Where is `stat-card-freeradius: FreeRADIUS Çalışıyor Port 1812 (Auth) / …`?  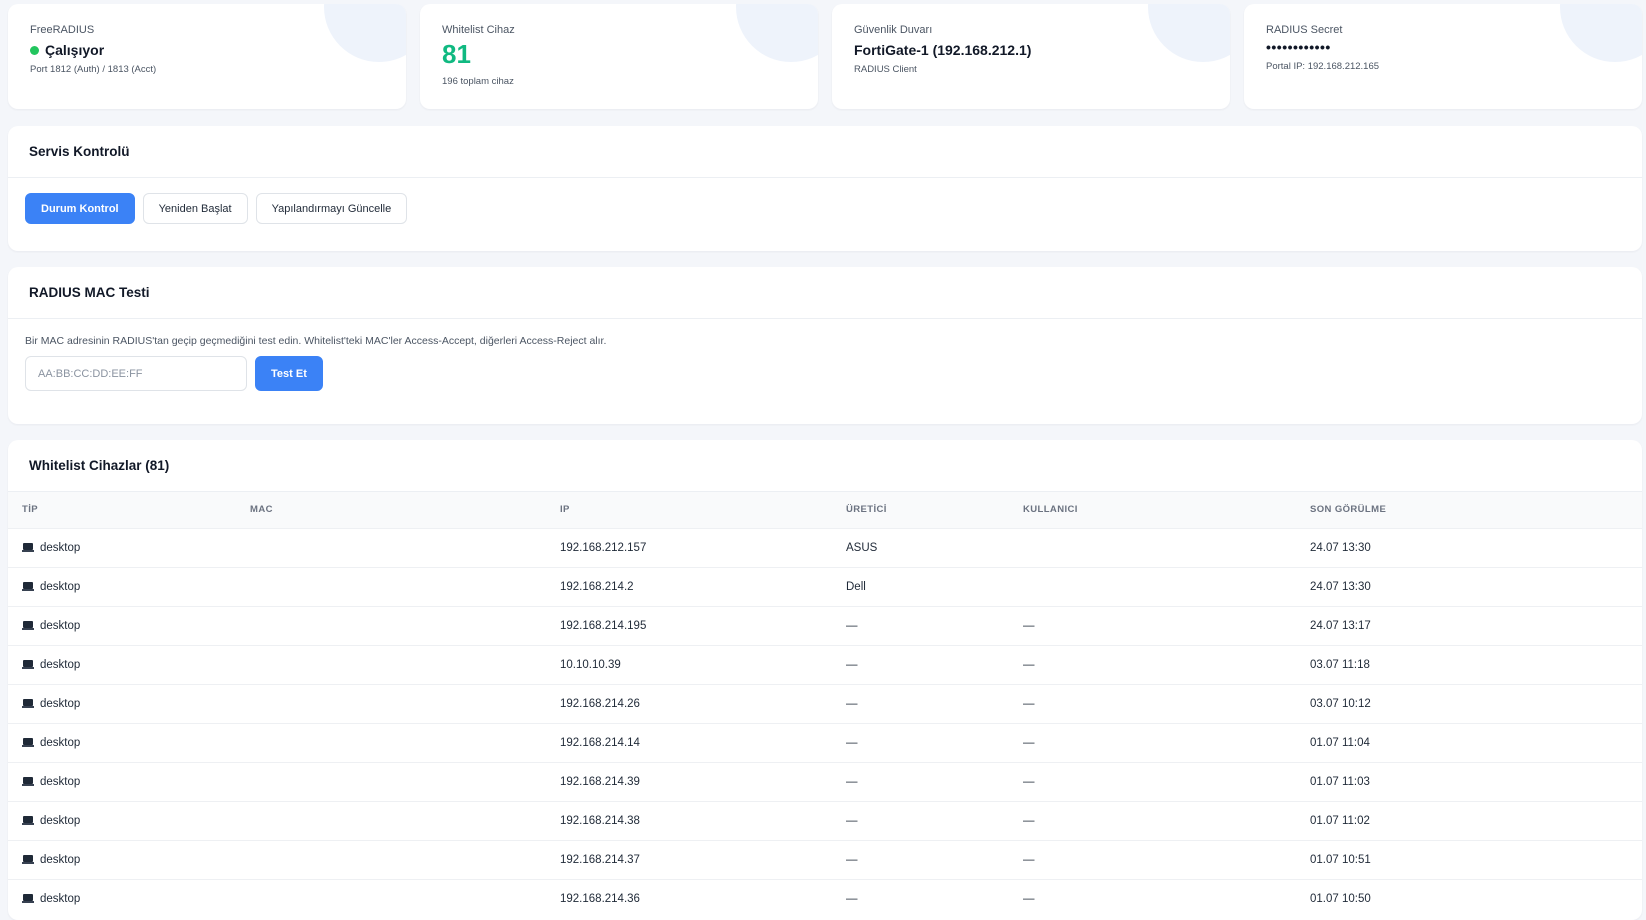 stat-card-freeradius: FreeRADIUS Çalışıyor Port 1812 (Auth) / … is located at coordinates (207, 56).